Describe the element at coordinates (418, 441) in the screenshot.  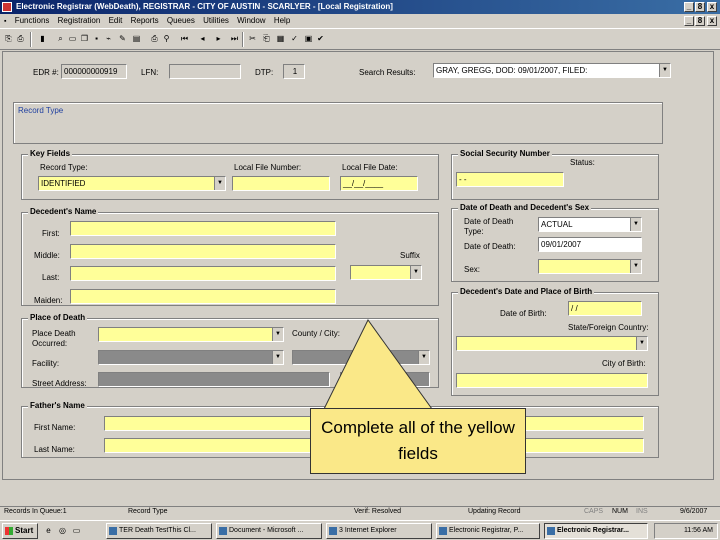
I see `callout-note: Complete all of the yellow fields` at that location.